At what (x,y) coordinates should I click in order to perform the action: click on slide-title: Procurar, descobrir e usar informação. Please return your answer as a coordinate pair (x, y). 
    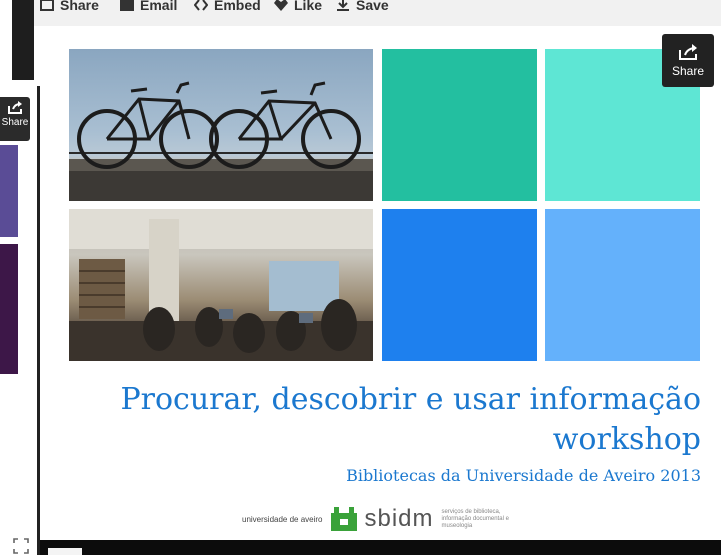
    Looking at the image, I should click on (410, 399).